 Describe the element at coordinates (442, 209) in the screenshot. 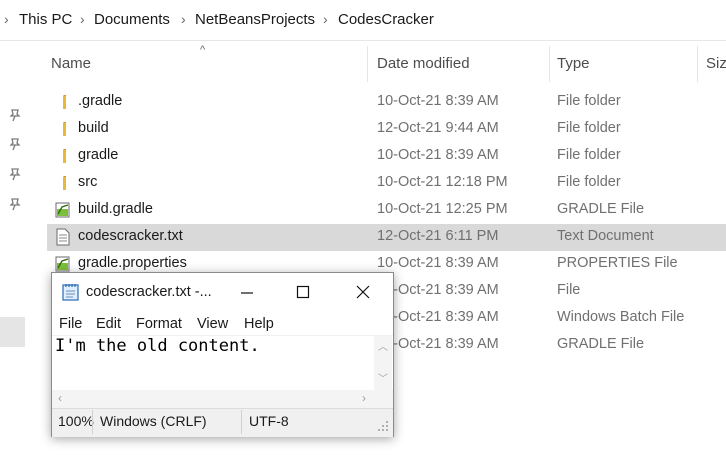

I see `file-date: 10-Oct-21 12:25 PM` at that location.